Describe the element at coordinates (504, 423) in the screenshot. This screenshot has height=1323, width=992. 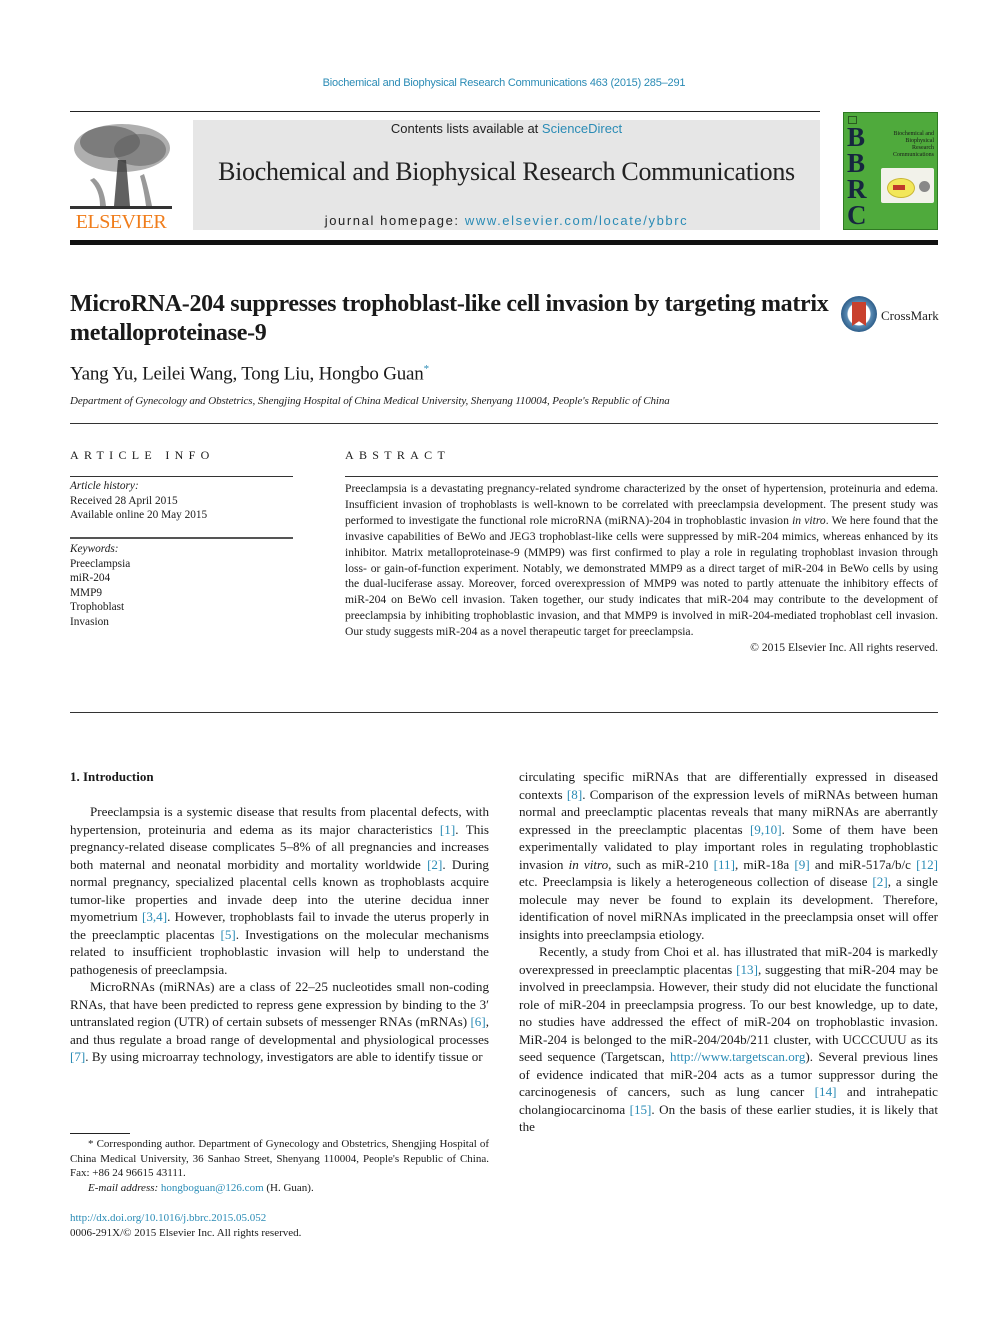
I see `affiliation-rule` at that location.